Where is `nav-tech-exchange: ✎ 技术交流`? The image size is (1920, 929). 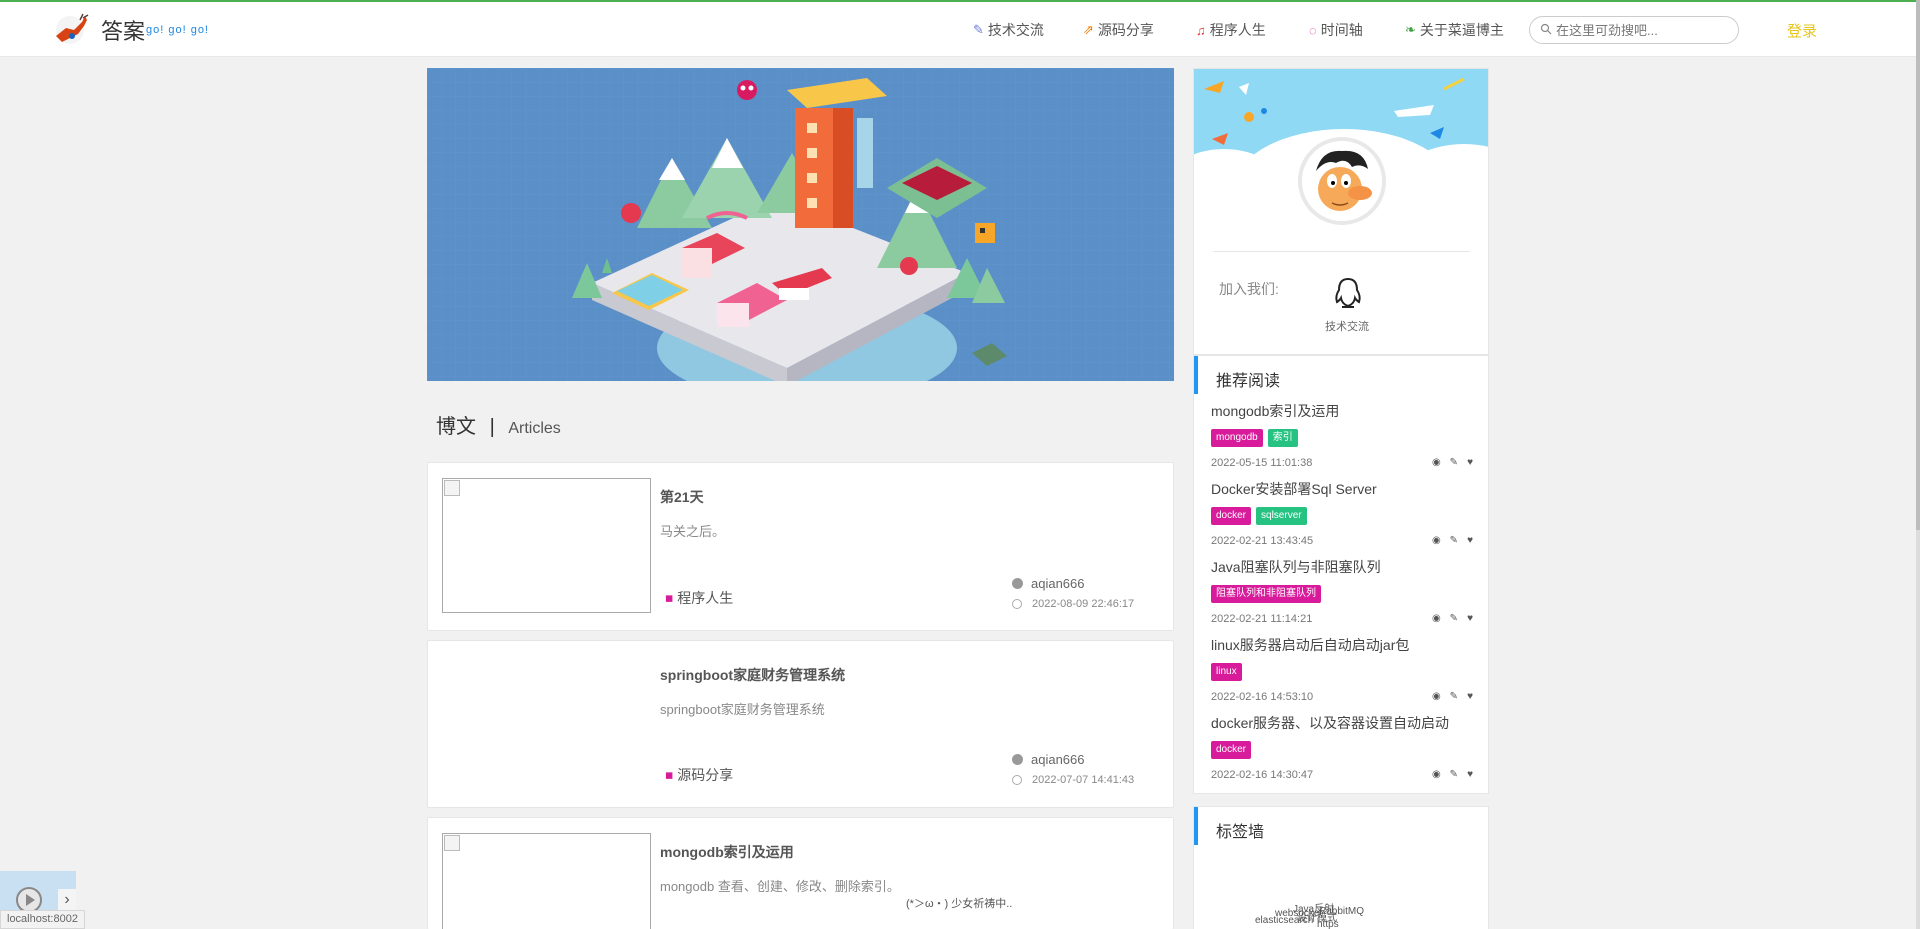
nav-tech-exchange: ✎ 技术交流 is located at coordinates (1008, 30).